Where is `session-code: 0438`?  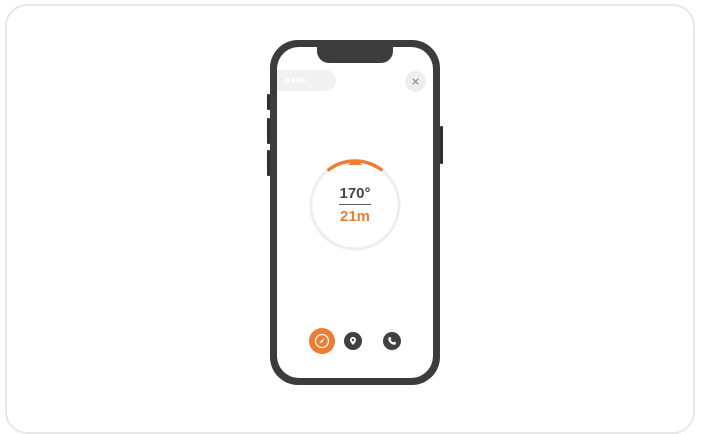
session-code: 0438 is located at coordinates (295, 80).